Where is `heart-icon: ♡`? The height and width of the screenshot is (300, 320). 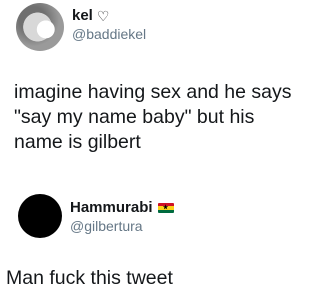 heart-icon: ♡ is located at coordinates (103, 16).